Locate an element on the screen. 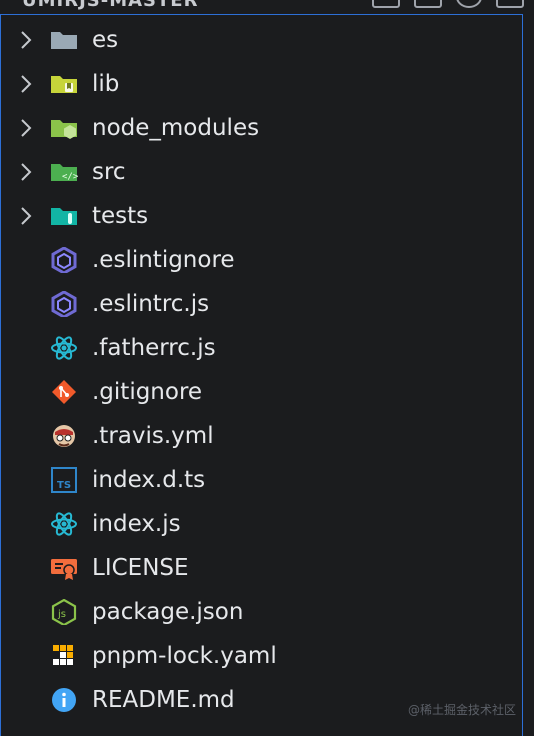  folder-label: src is located at coordinates (109, 172).